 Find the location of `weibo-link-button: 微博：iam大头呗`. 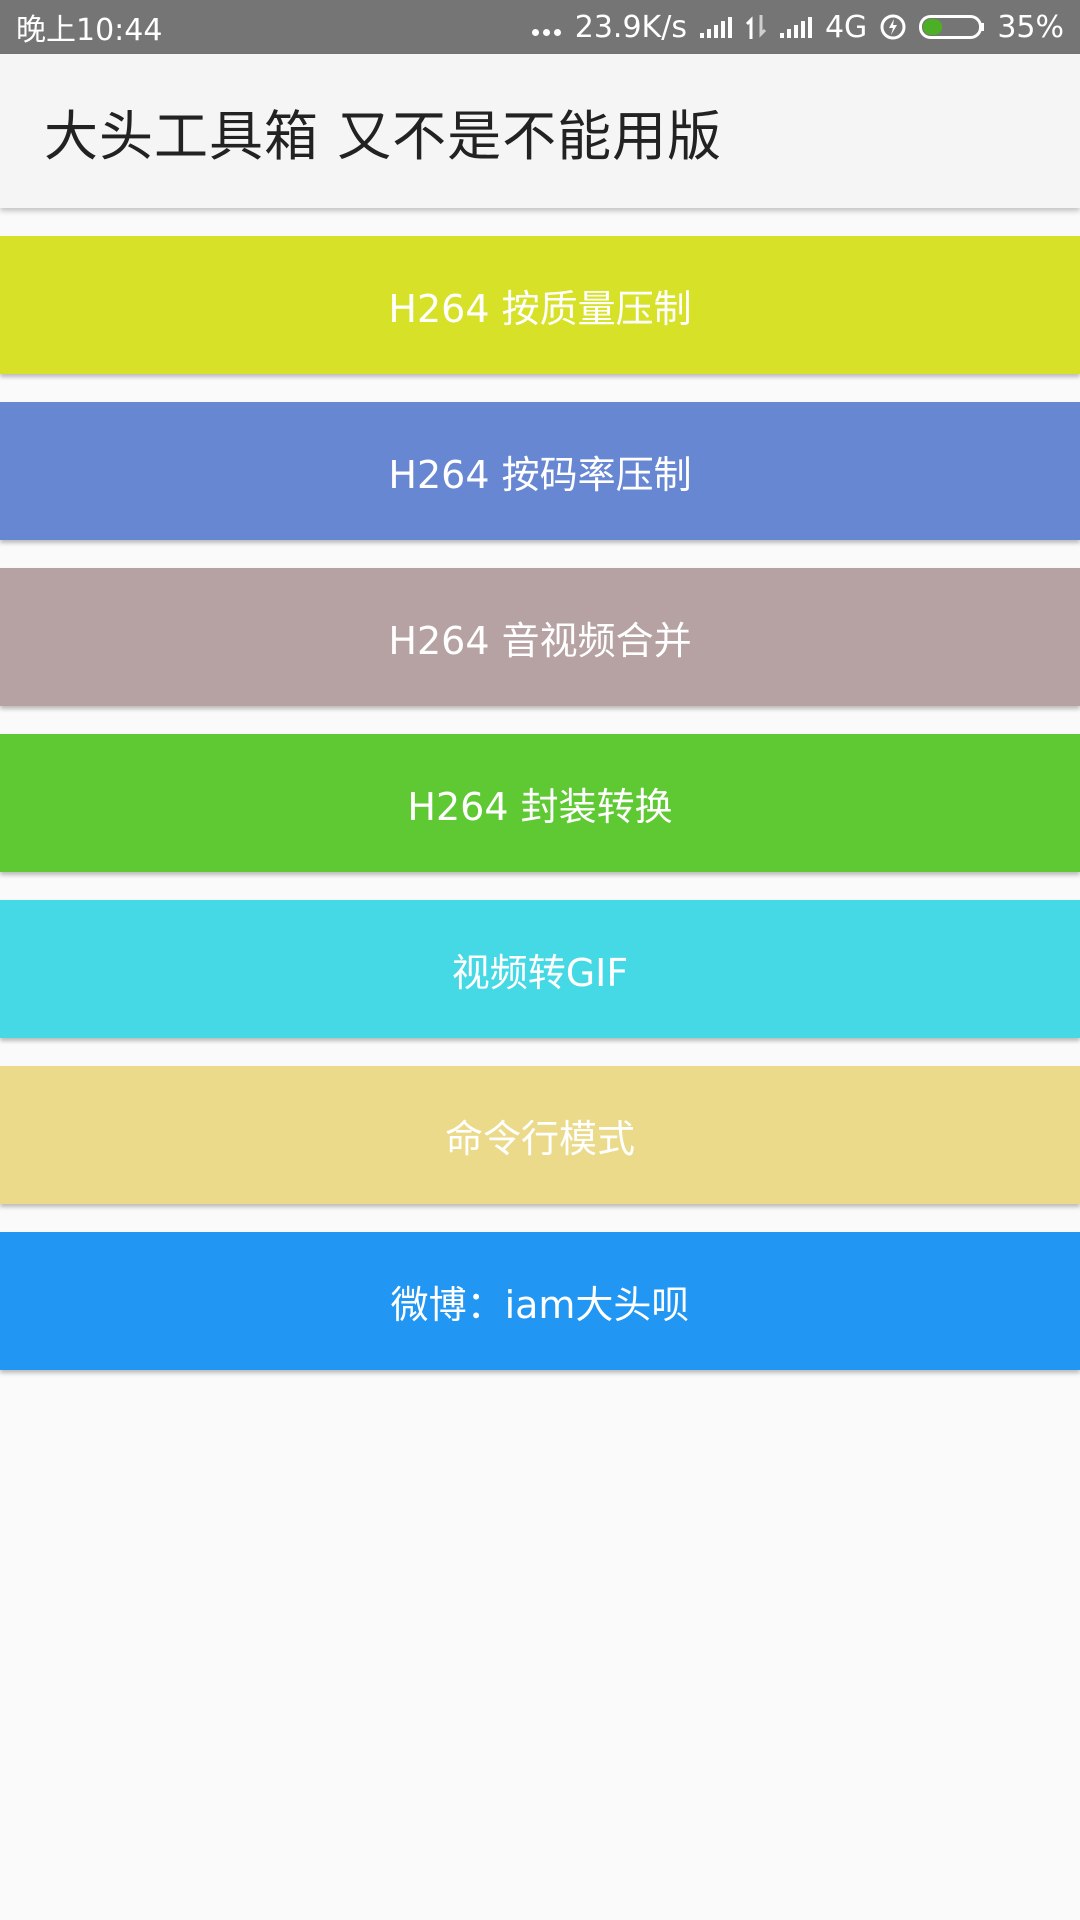

weibo-link-button: 微博：iam大头呗 is located at coordinates (540, 1301).